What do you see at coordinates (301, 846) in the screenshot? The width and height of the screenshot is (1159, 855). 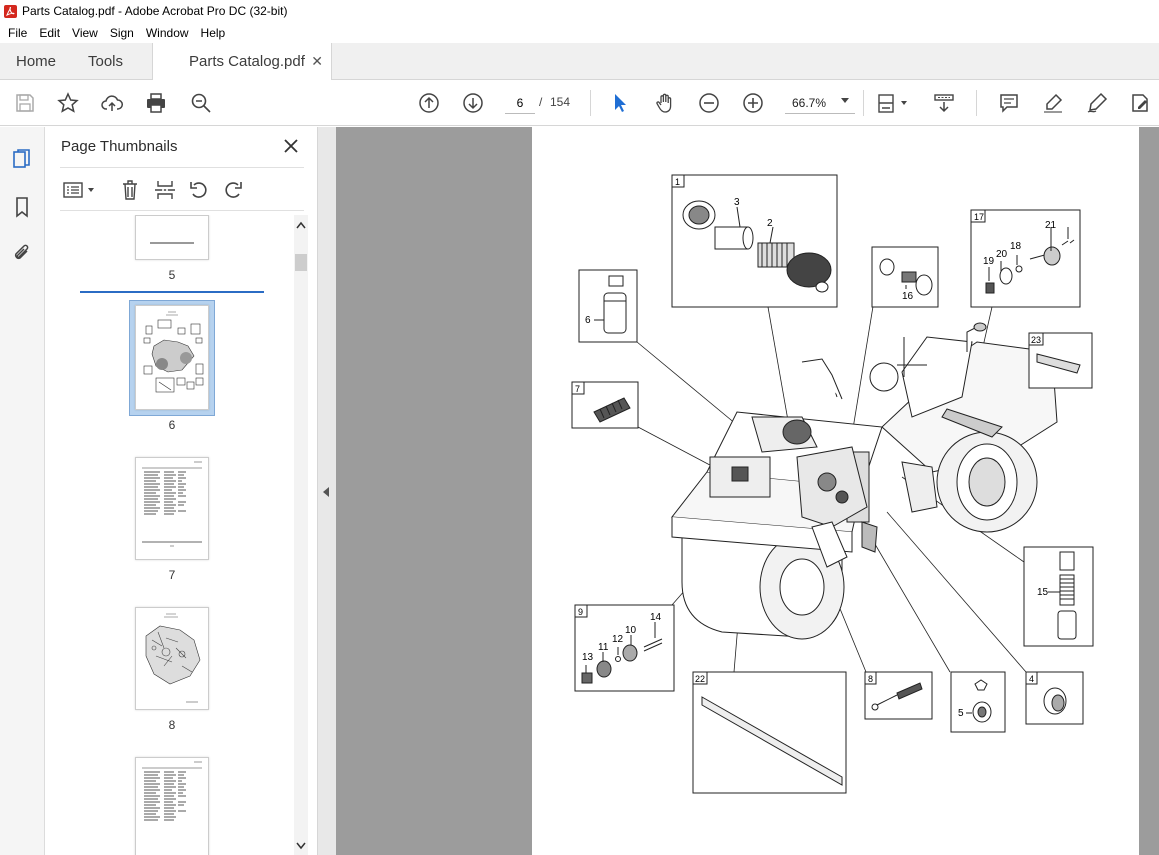 I see `scroll-down-icon` at bounding box center [301, 846].